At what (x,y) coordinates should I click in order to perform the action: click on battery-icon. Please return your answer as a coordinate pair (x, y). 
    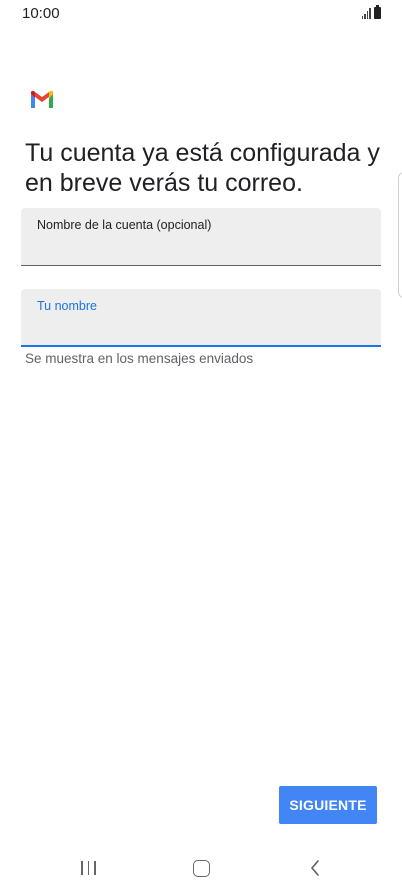
    Looking at the image, I should click on (377, 12).